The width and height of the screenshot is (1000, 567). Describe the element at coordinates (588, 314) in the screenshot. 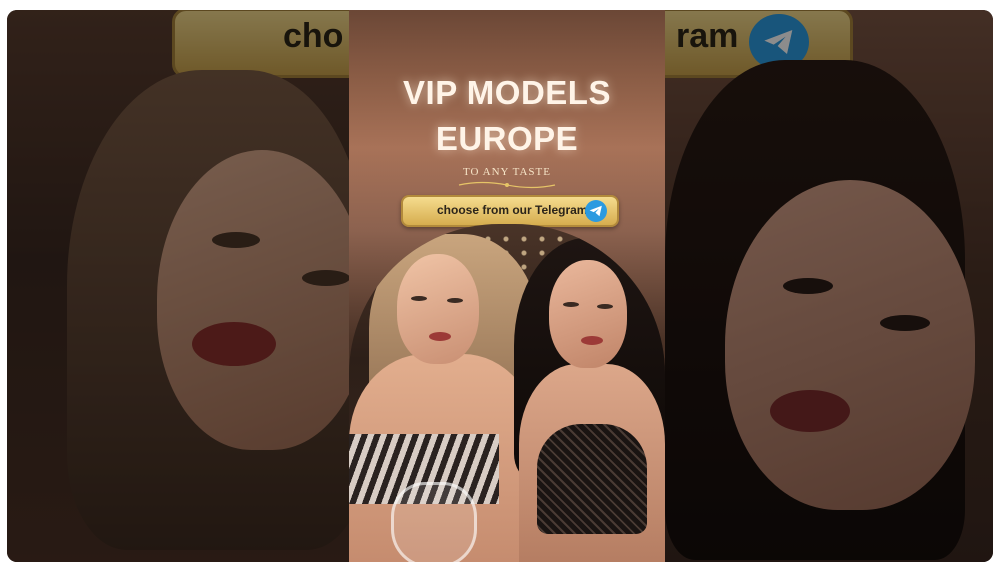

I see `model-2-face` at that location.